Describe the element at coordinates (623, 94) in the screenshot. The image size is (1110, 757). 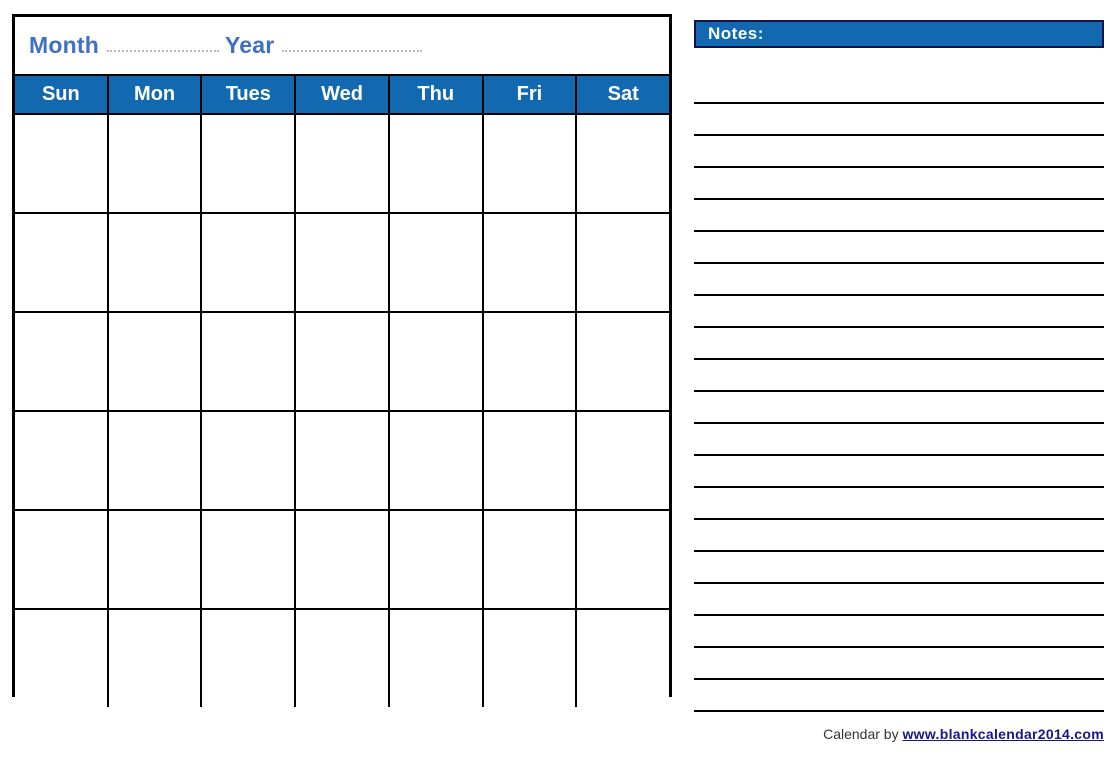
I see `weekday-header-sat: Sat` at that location.